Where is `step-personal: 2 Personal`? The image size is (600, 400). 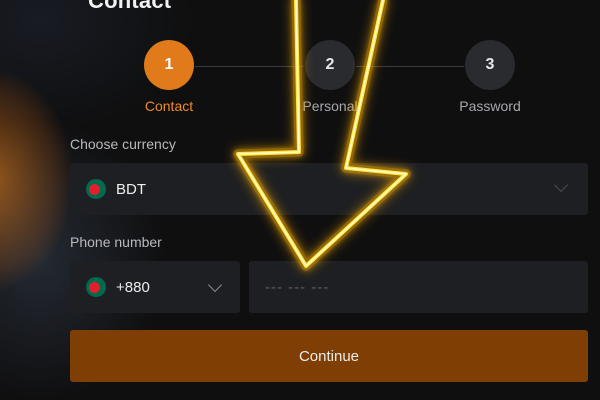 step-personal: 2 Personal is located at coordinates (330, 77).